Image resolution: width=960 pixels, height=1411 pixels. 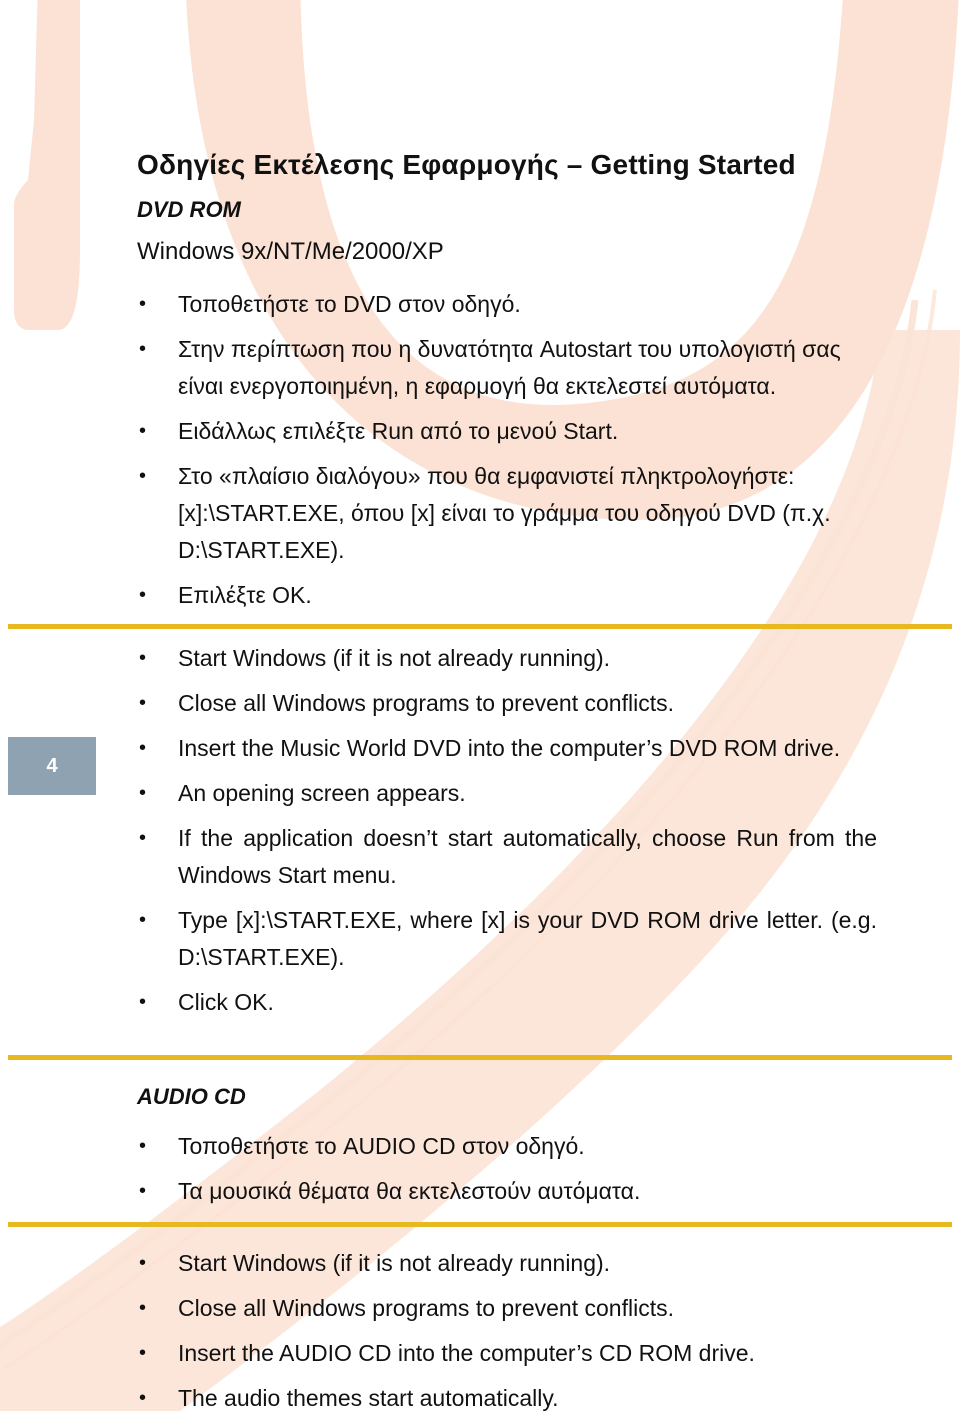 What do you see at coordinates (507, 793) in the screenshot?
I see `list-item: An opening screen appears.` at bounding box center [507, 793].